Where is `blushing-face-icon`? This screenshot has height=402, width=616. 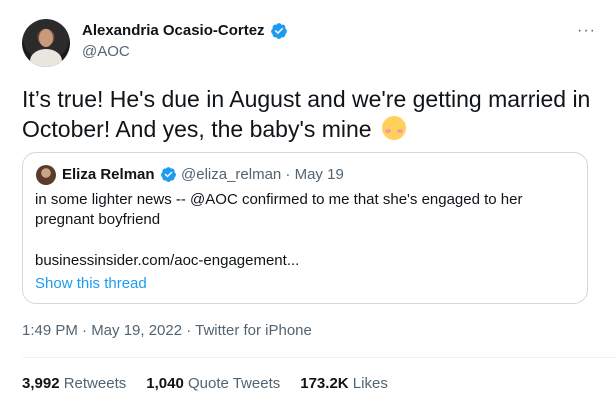
blushing-face-icon is located at coordinates (393, 128).